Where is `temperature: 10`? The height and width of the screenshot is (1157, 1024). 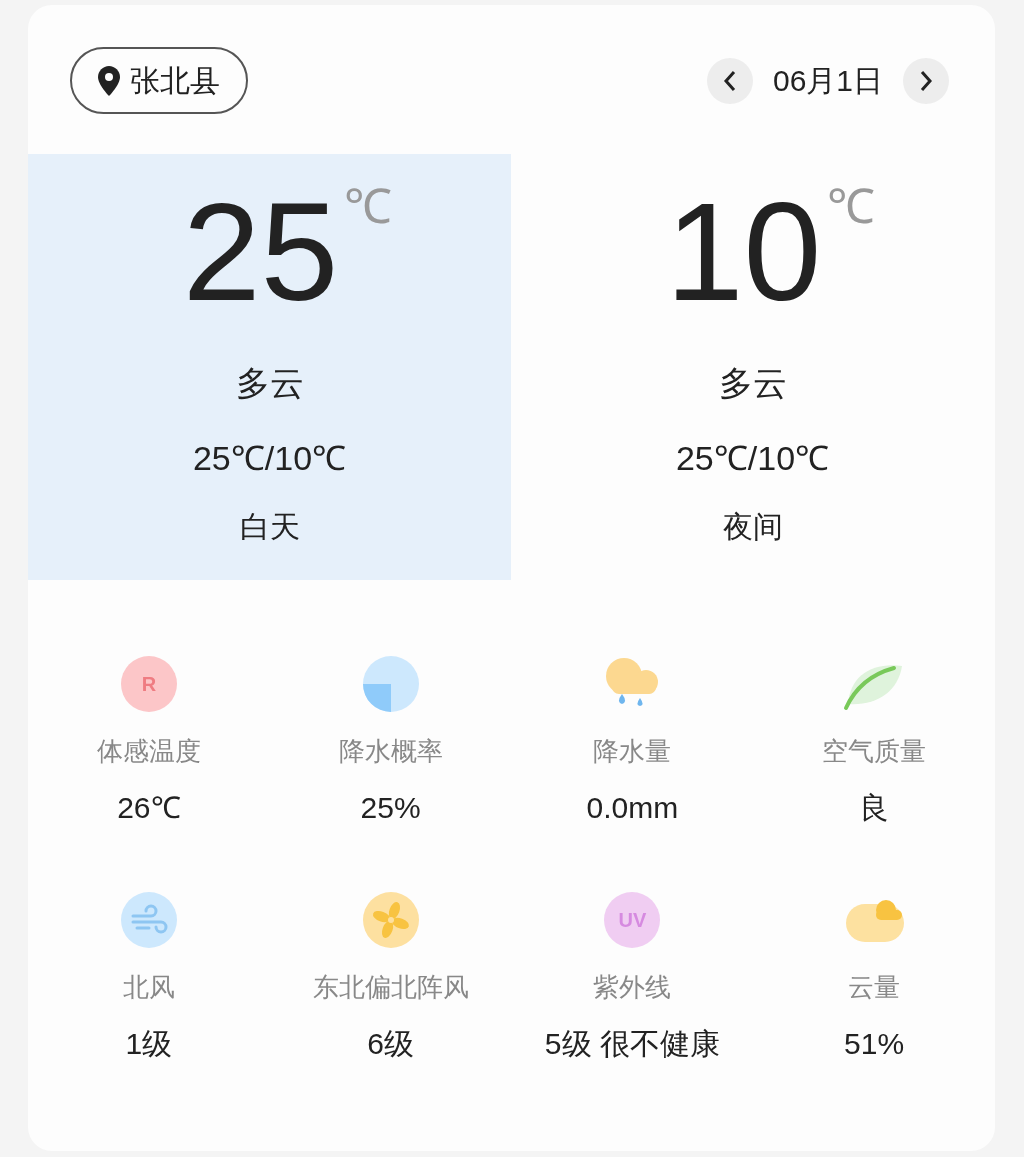 temperature: 10 is located at coordinates (743, 252).